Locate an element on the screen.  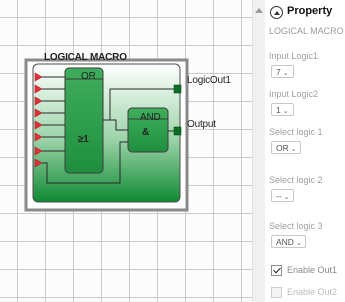
select-logic3-value: AND is located at coordinates (285, 242).